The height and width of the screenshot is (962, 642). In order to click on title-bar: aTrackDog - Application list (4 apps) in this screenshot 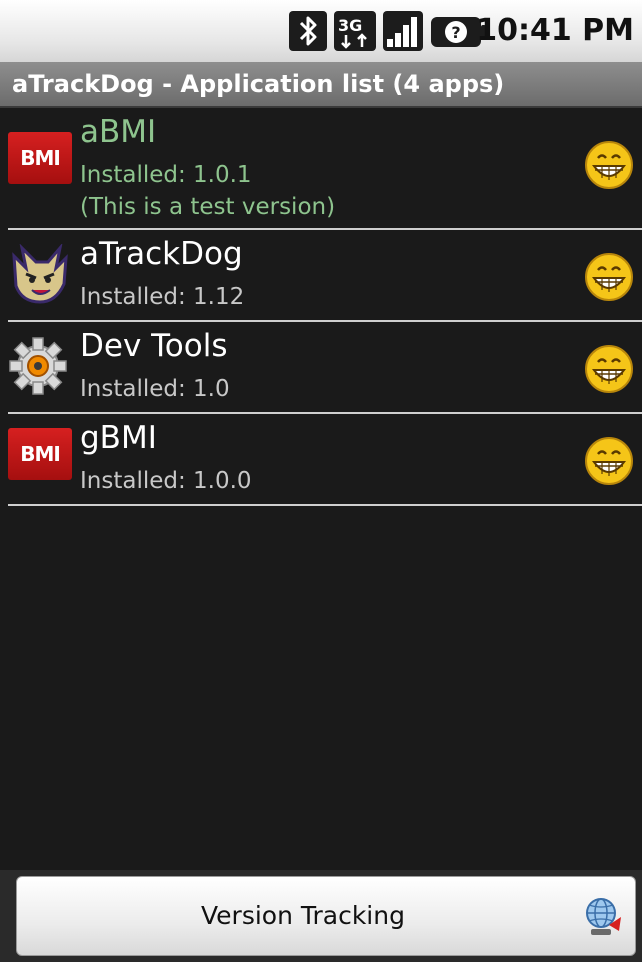, I will do `click(321, 85)`.